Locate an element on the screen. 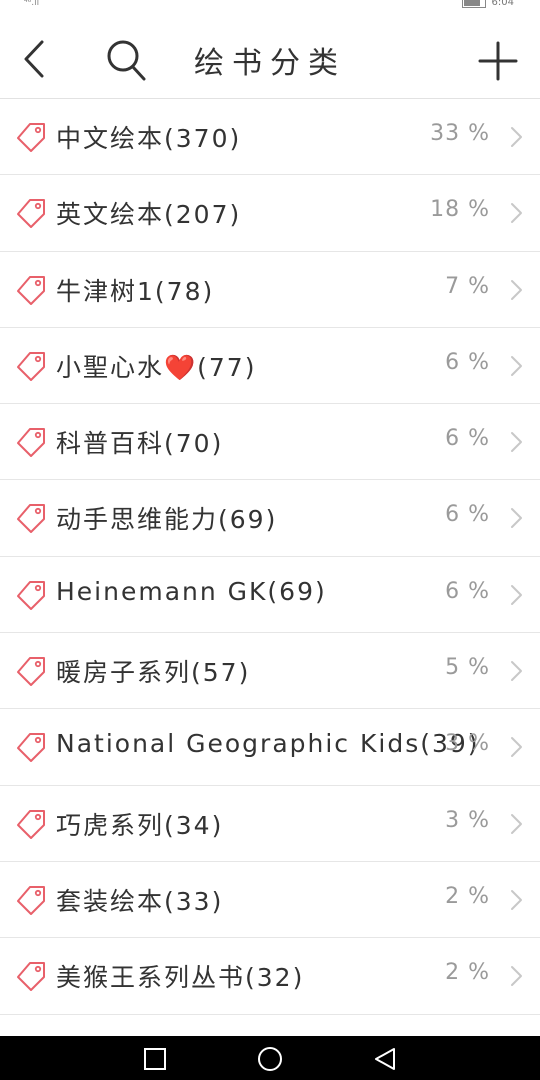  category-label: 套装绘本(33) is located at coordinates (140, 901).